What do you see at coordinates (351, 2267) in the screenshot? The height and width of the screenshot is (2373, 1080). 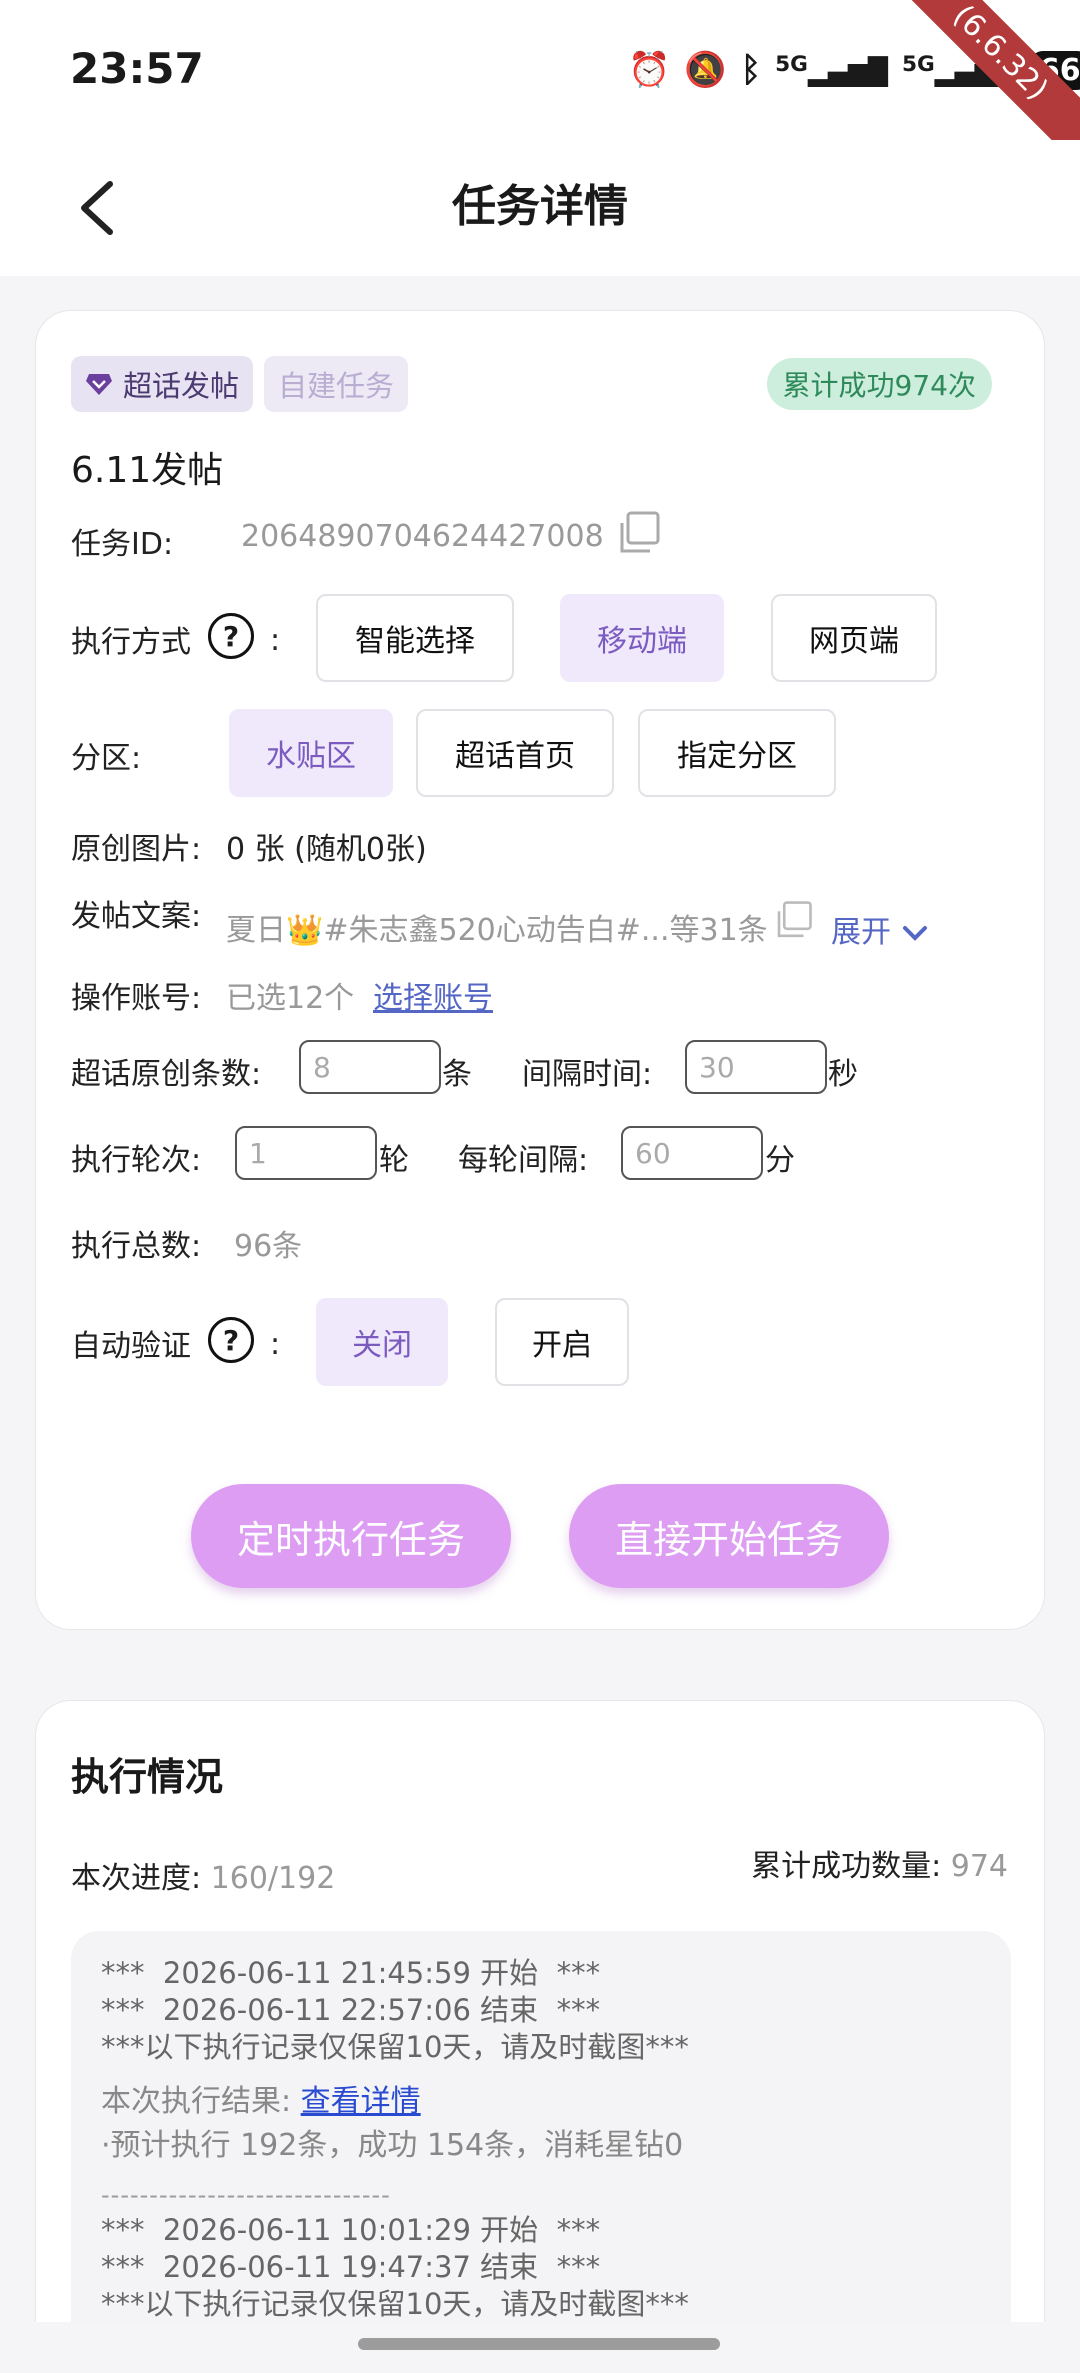 I see `log-end-line-2: *** 2026-06-11 19:47:37 结束 ***` at bounding box center [351, 2267].